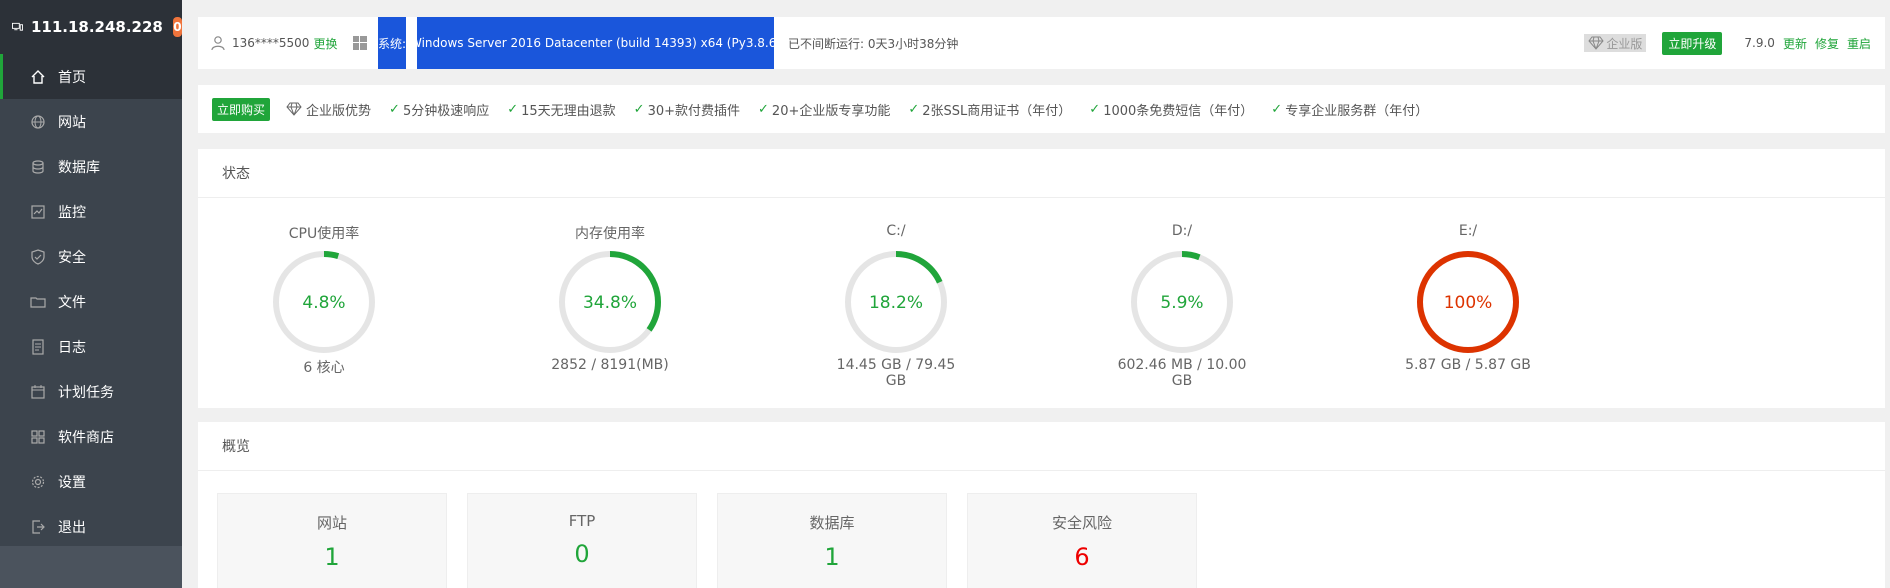  Describe the element at coordinates (38, 77) in the screenshot. I see `home-icon` at that location.